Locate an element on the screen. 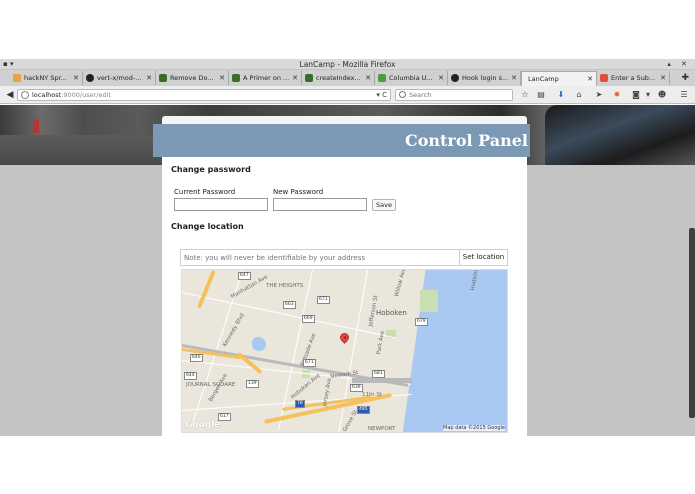  page-title: Control Panel is located at coordinates (466, 140).